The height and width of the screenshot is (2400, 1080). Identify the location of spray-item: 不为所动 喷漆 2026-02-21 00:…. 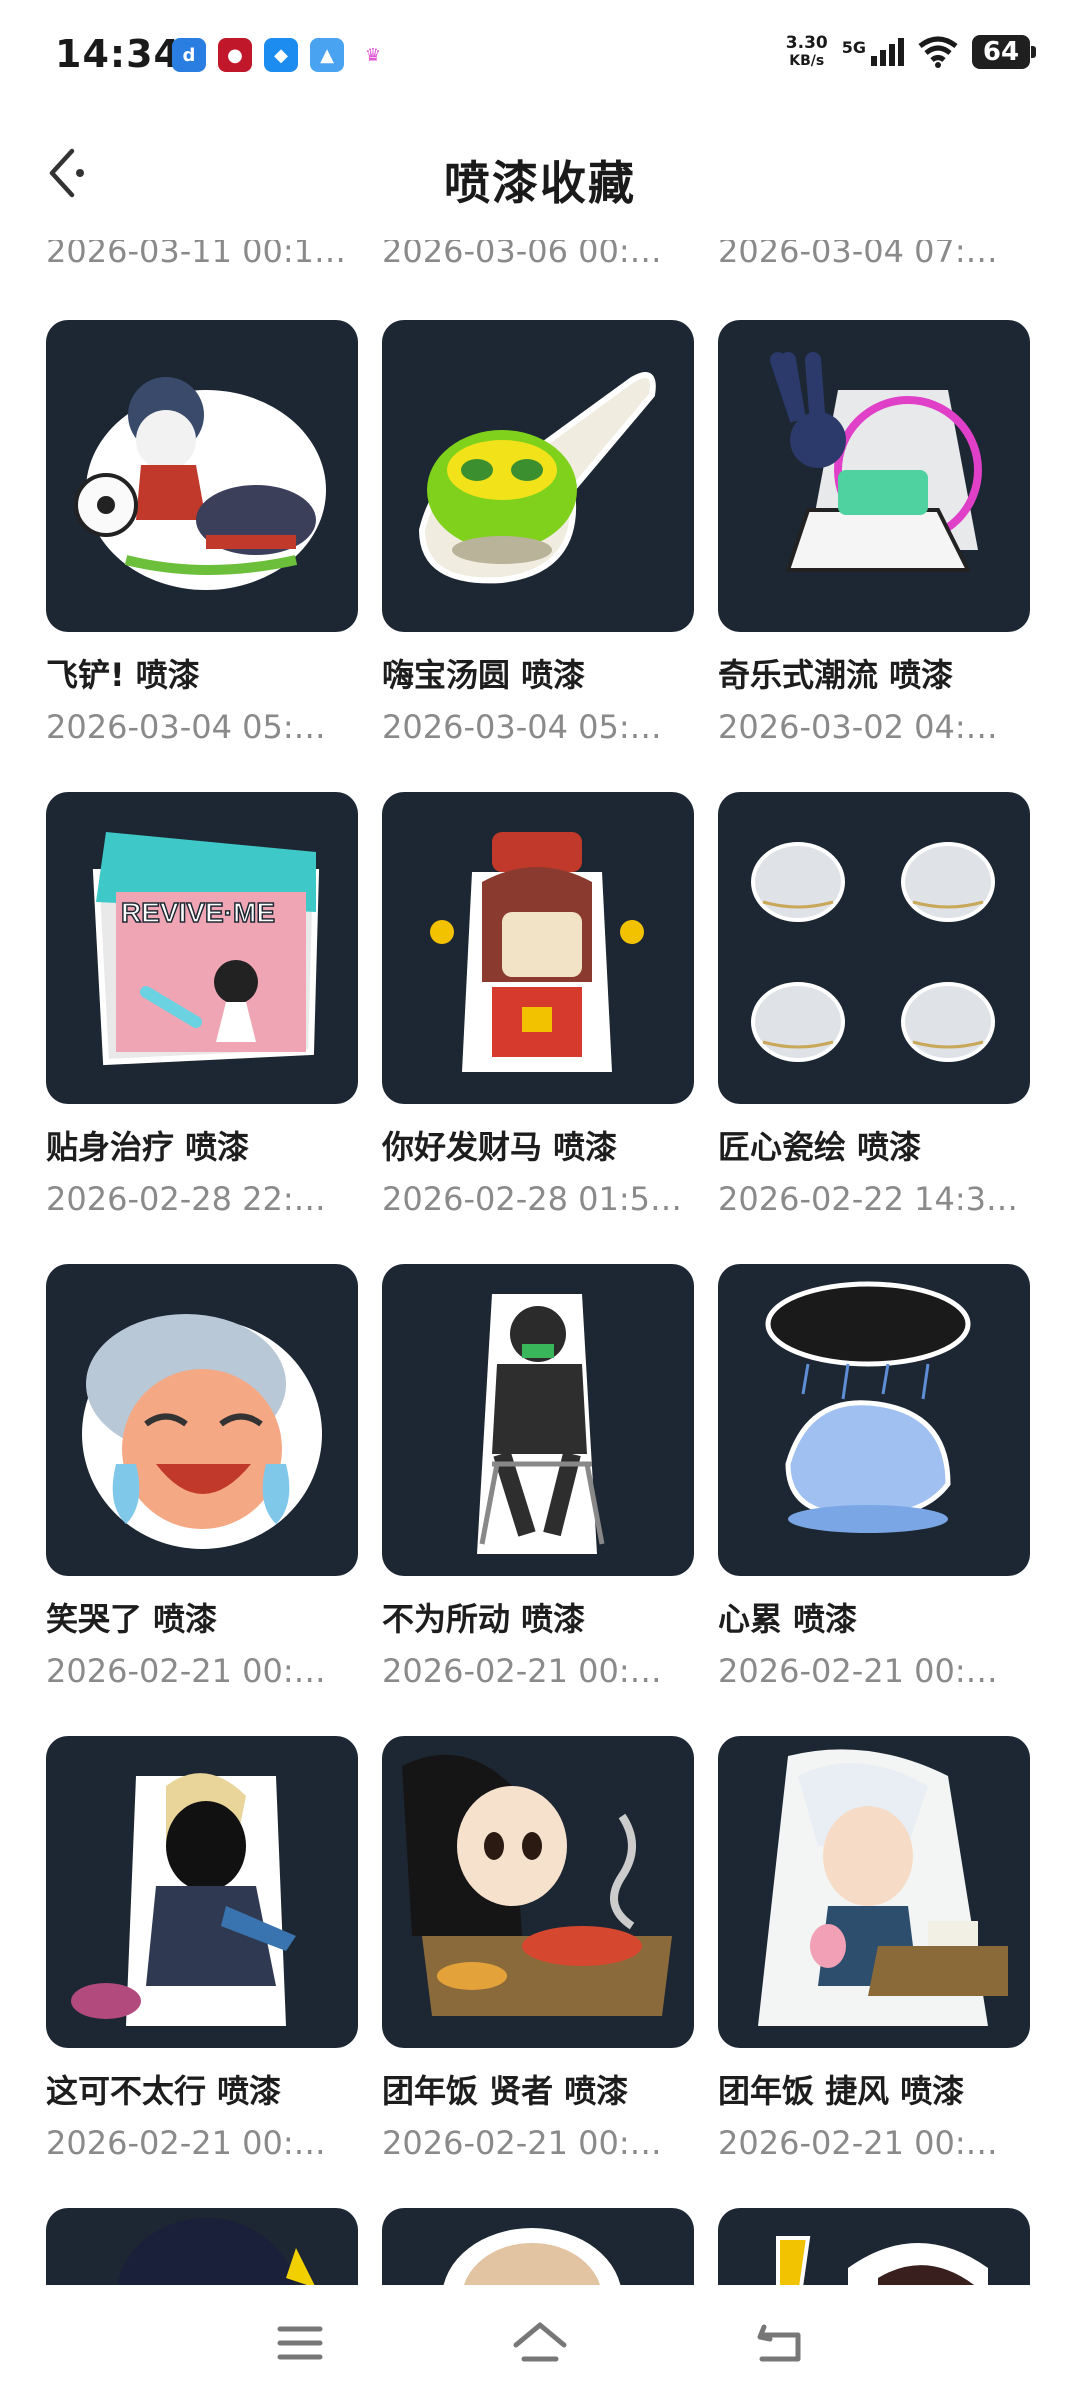
(538, 1477).